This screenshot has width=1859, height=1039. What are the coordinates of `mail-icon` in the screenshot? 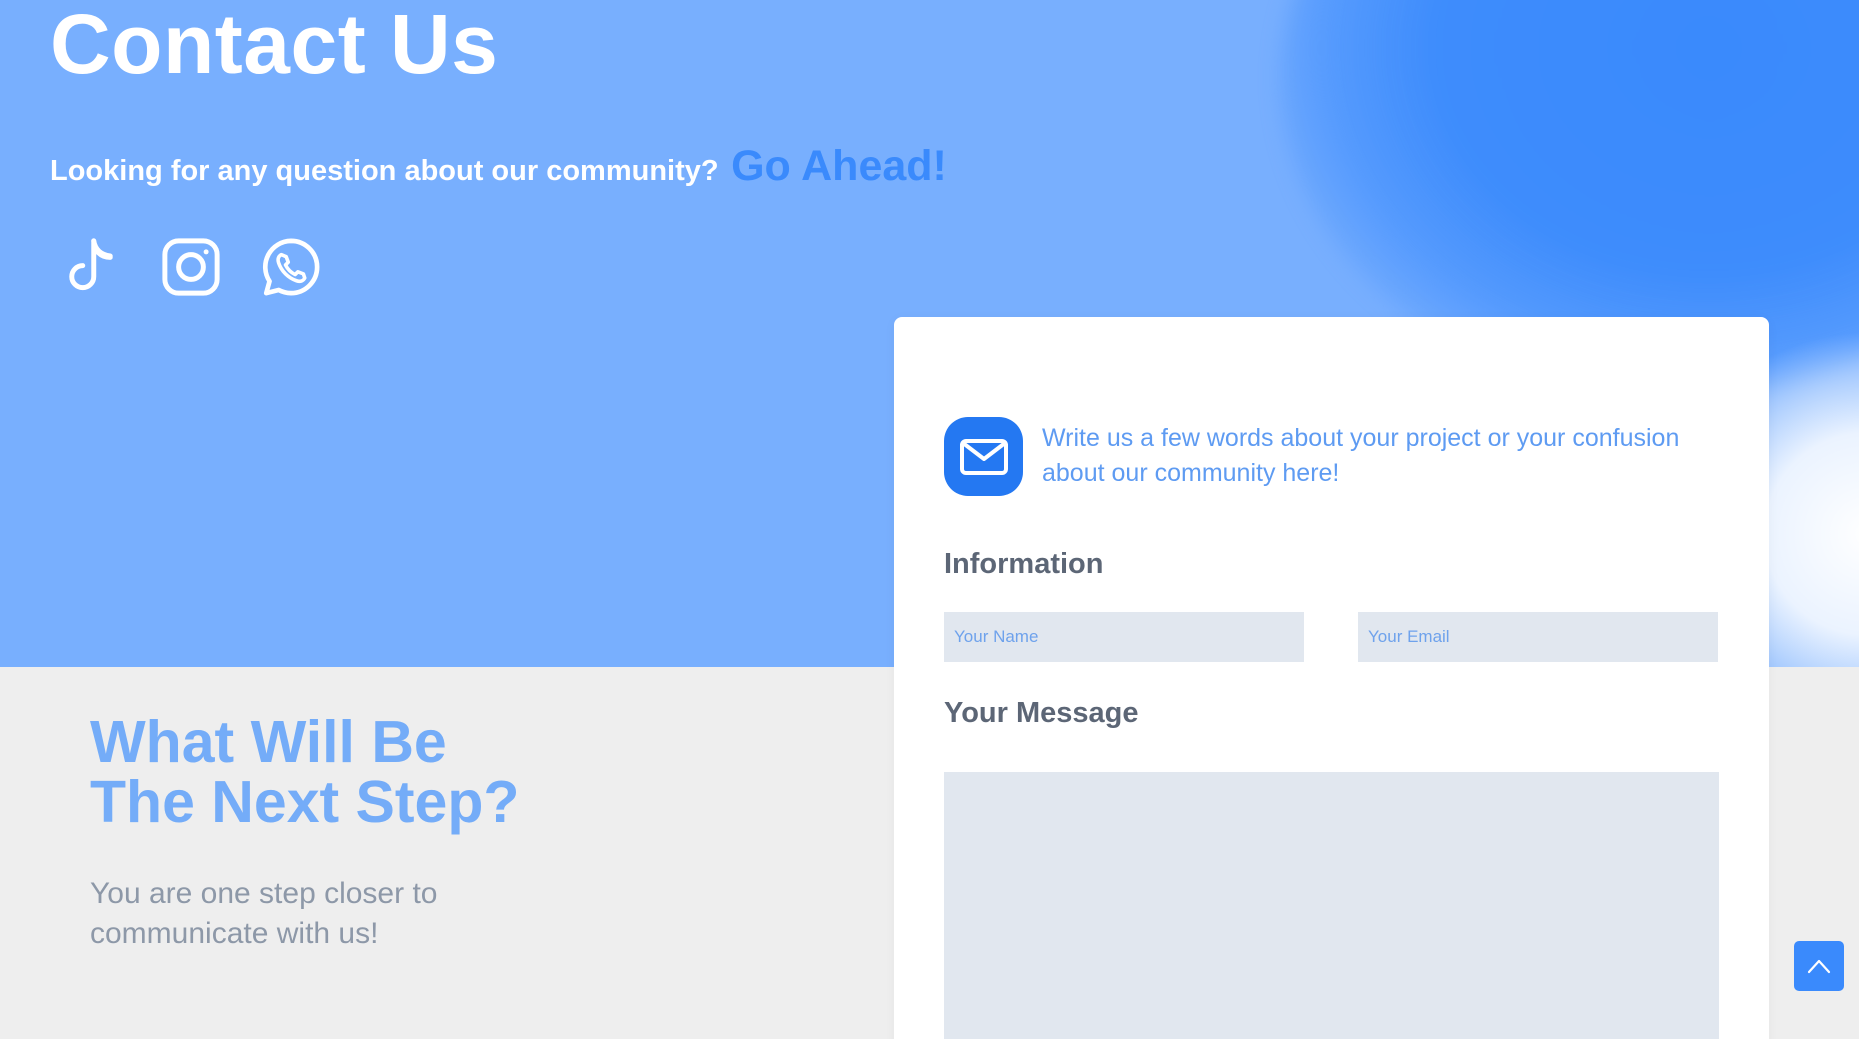 It's located at (983, 456).